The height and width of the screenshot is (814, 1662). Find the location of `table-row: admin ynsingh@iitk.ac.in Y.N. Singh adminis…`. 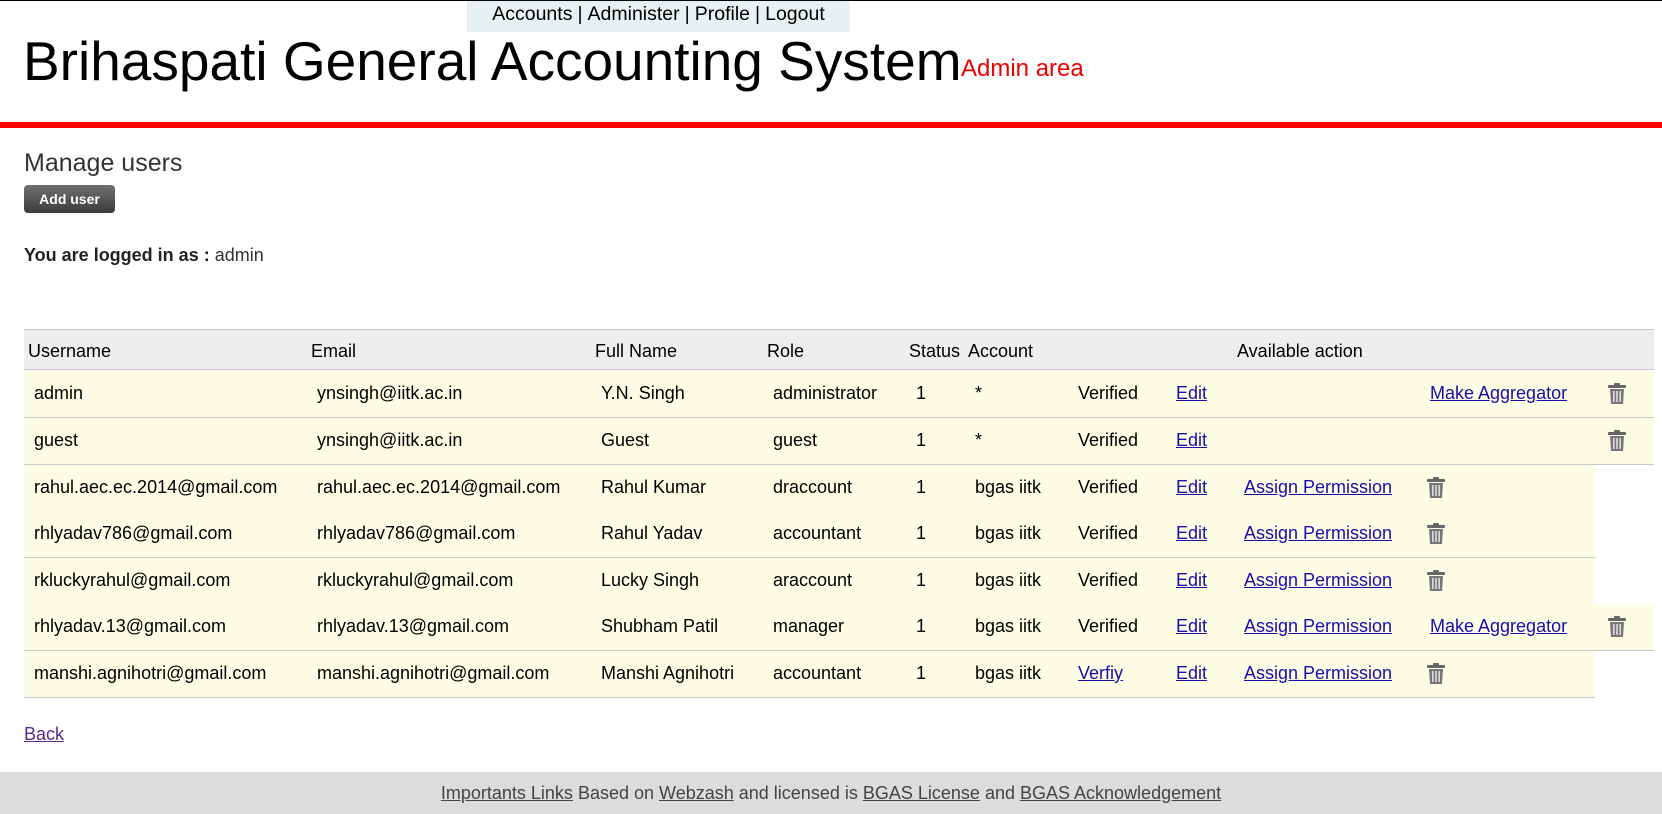

table-row: admin ynsingh@iitk.ac.in Y.N. Singh adminis… is located at coordinates (839, 394).